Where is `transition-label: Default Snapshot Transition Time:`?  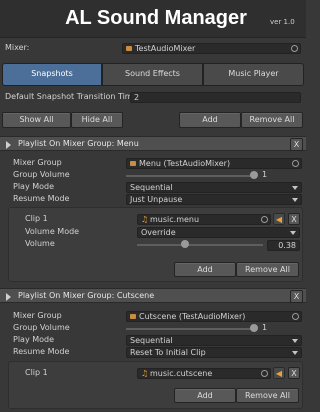 transition-label: Default Snapshot Transition Time: is located at coordinates (73, 96).